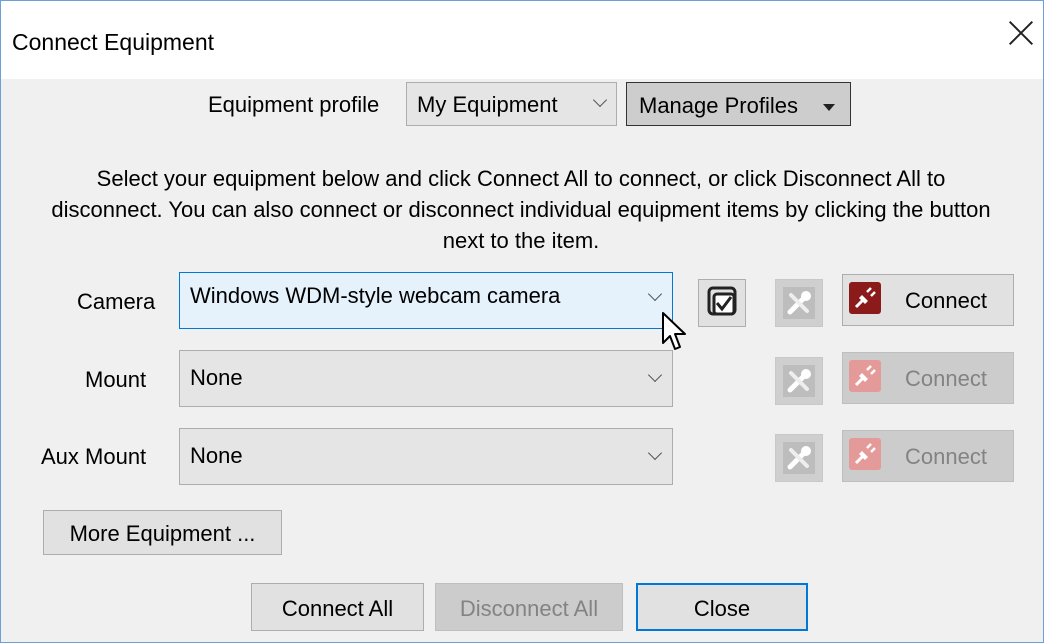 The height and width of the screenshot is (643, 1044). I want to click on equipment-profile-select: My Equipment, so click(511, 104).